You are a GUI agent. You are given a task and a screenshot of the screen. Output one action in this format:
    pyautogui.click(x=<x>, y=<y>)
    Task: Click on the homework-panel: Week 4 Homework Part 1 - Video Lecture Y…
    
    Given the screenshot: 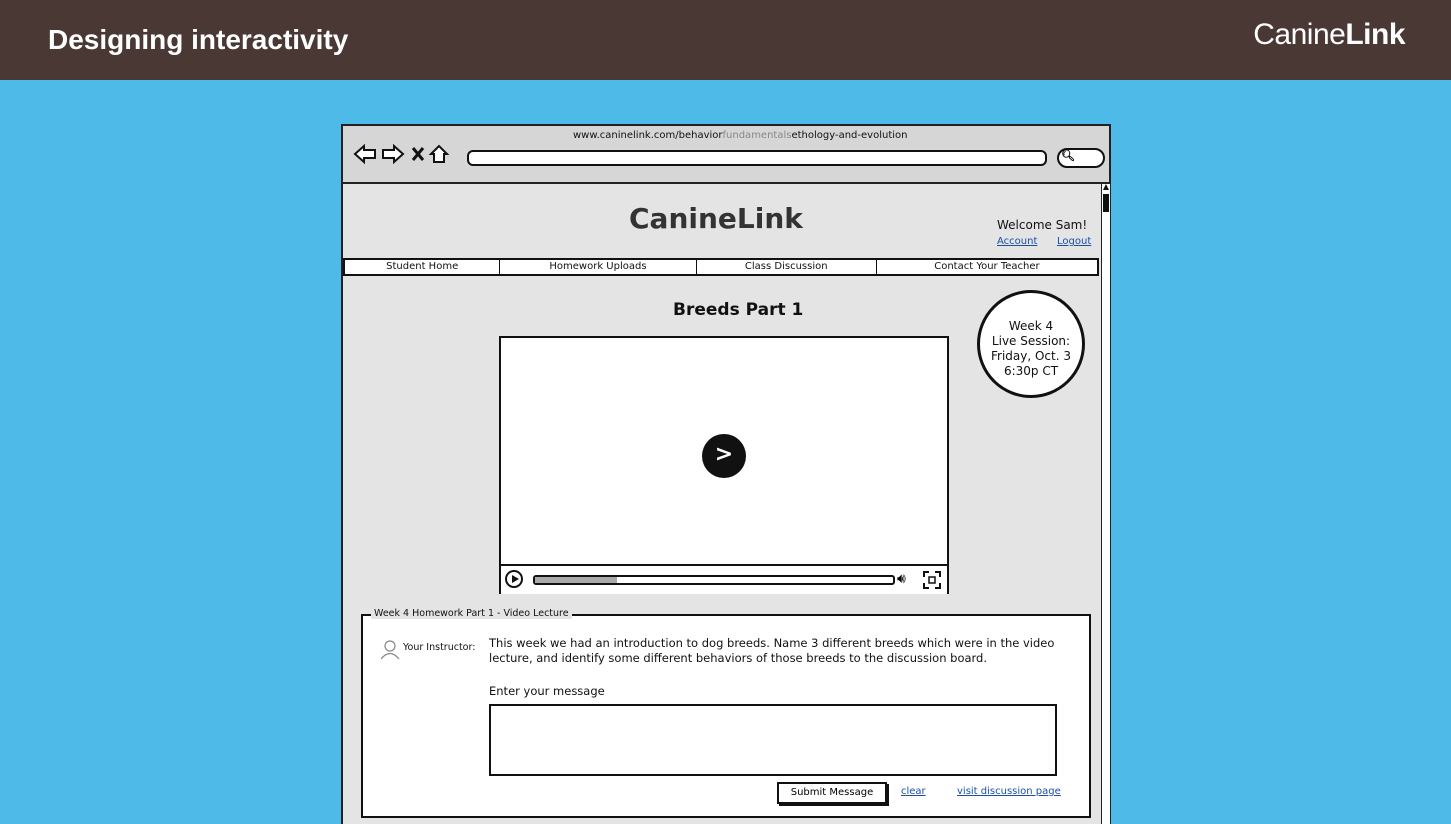 What is the action you would take?
    pyautogui.click(x=726, y=713)
    